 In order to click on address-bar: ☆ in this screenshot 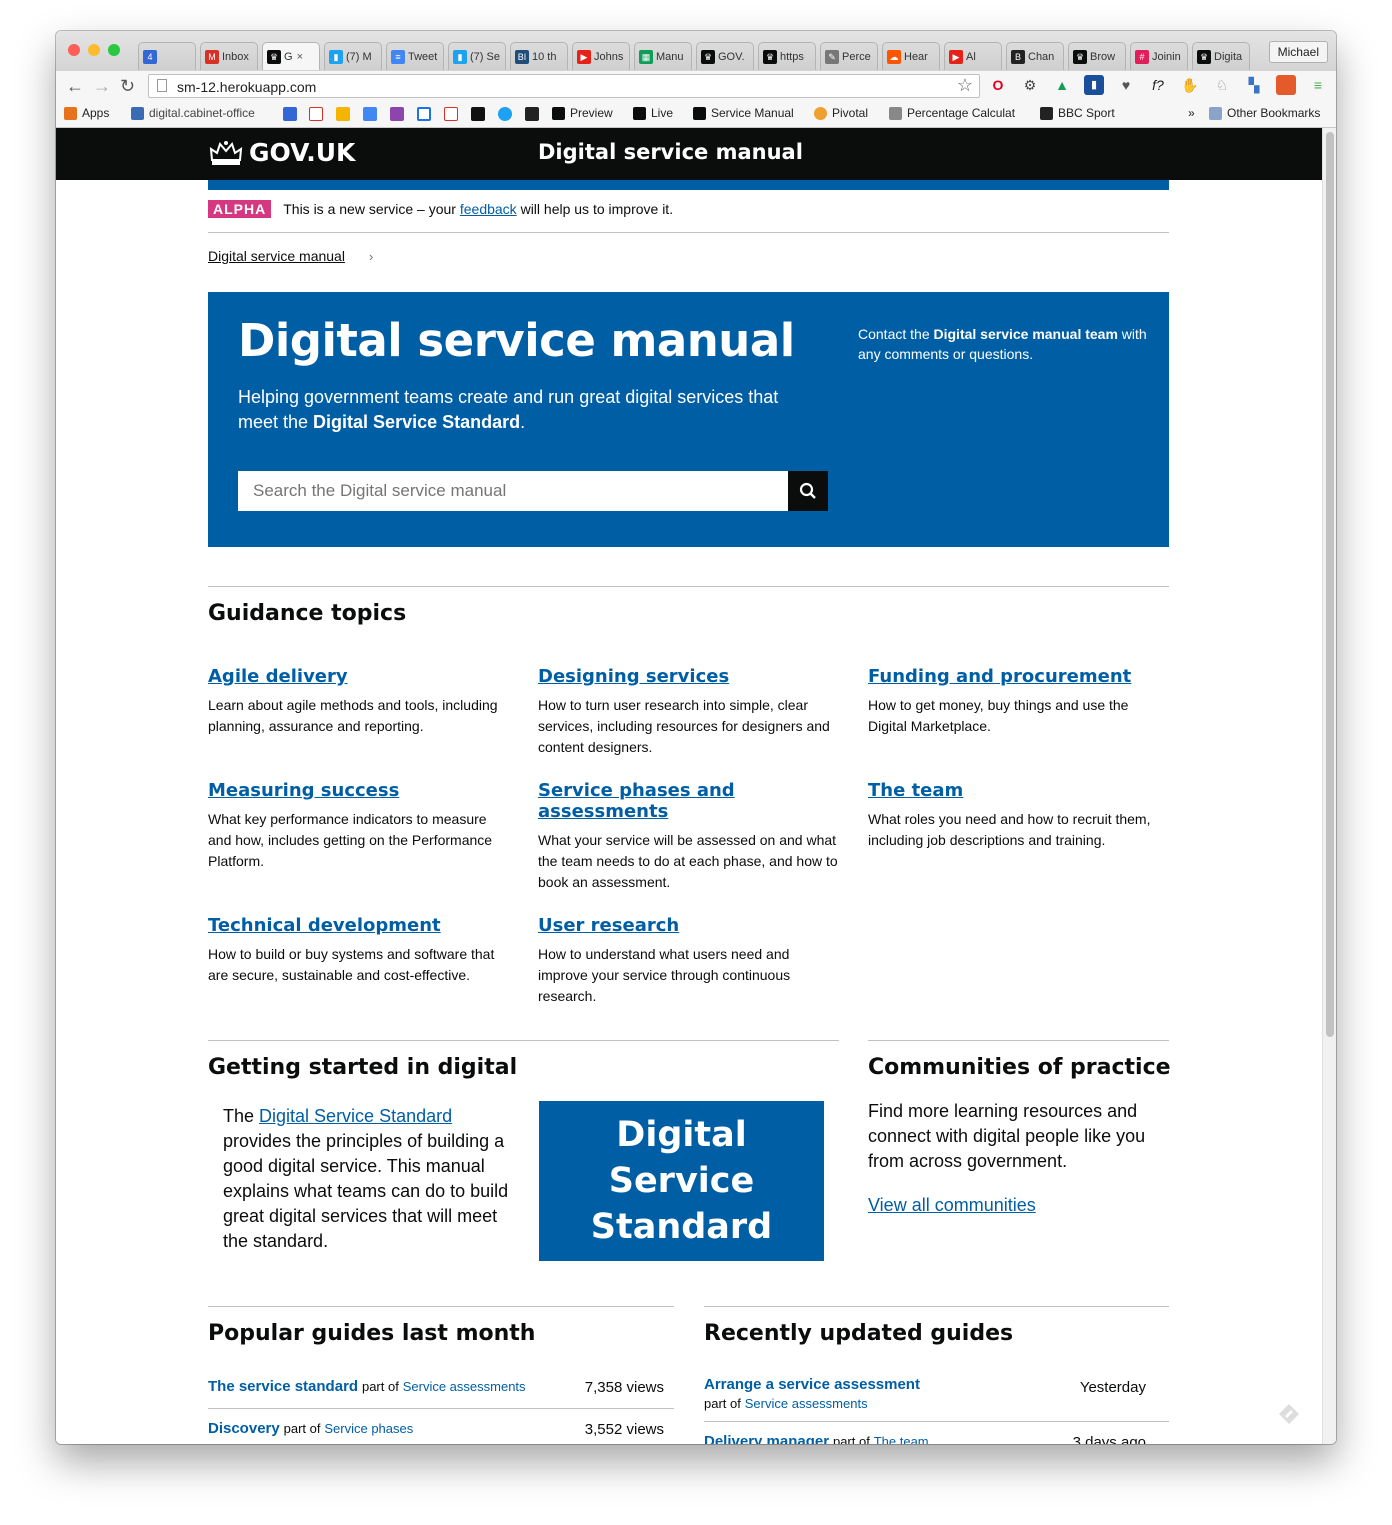, I will do `click(564, 86)`.